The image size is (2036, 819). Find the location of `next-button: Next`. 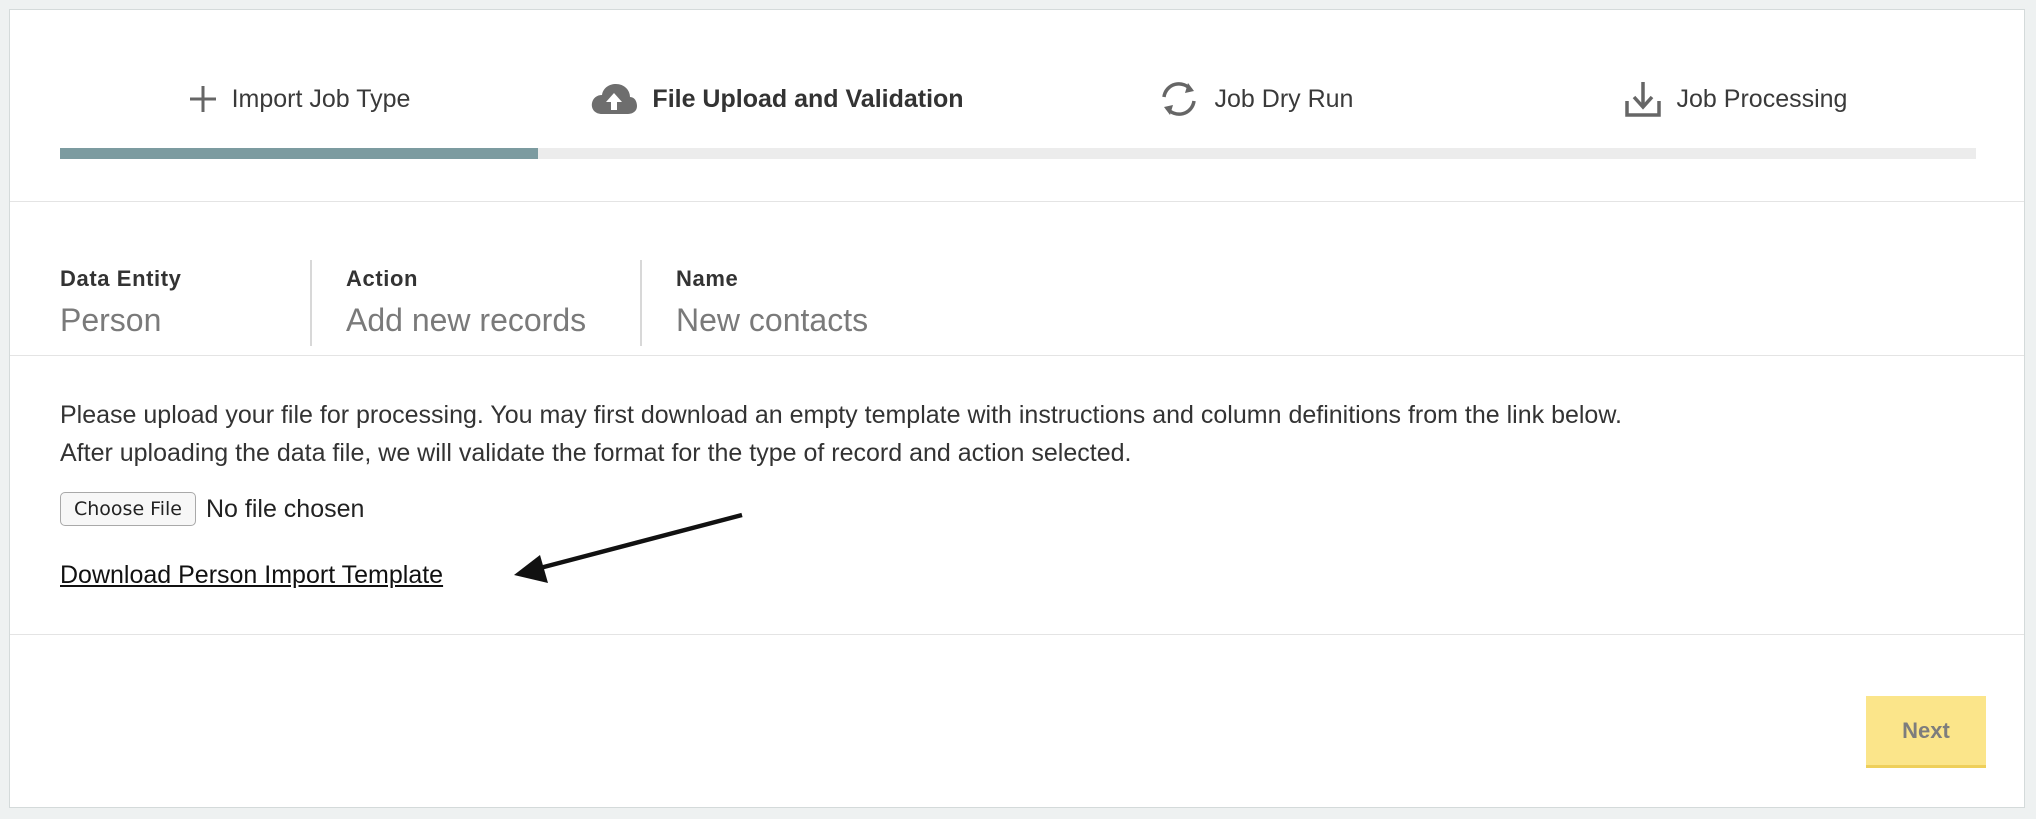

next-button: Next is located at coordinates (1926, 732).